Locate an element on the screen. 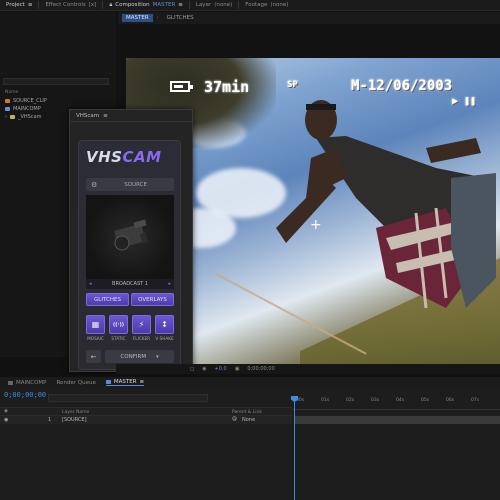  subtab-glitches: GLITCHES is located at coordinates (180, 18).